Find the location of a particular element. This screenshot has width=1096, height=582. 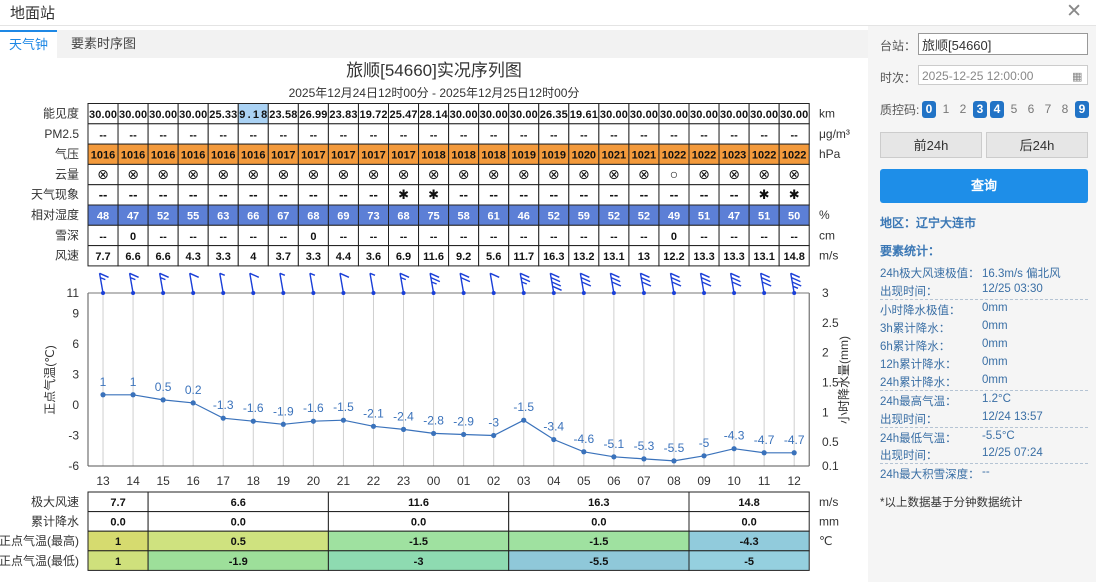

x-tick-hour: 01 is located at coordinates (464, 481).